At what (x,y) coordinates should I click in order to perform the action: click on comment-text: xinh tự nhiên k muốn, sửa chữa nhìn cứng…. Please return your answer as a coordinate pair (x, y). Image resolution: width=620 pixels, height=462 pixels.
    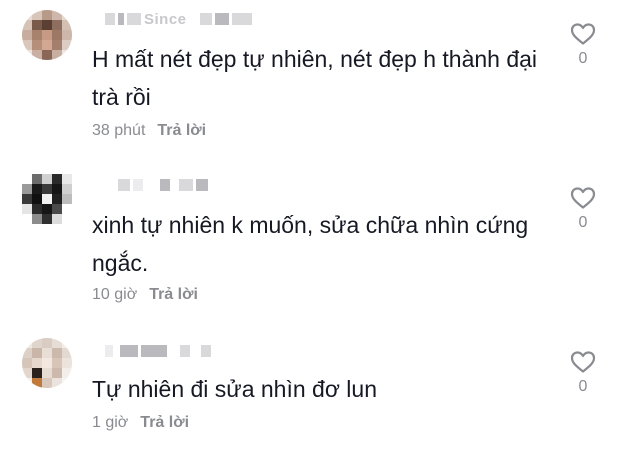
    Looking at the image, I should click on (310, 244).